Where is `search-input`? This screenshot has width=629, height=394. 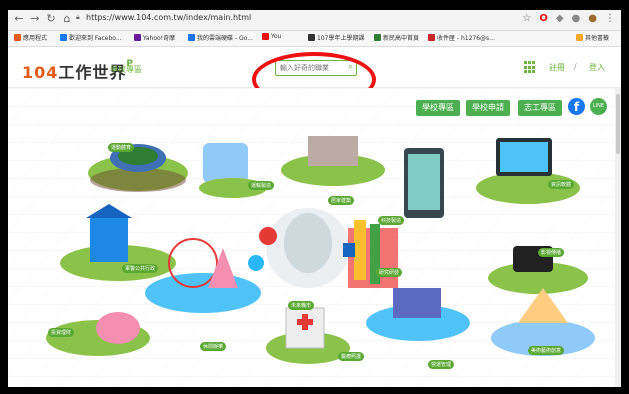 search-input is located at coordinates (310, 68).